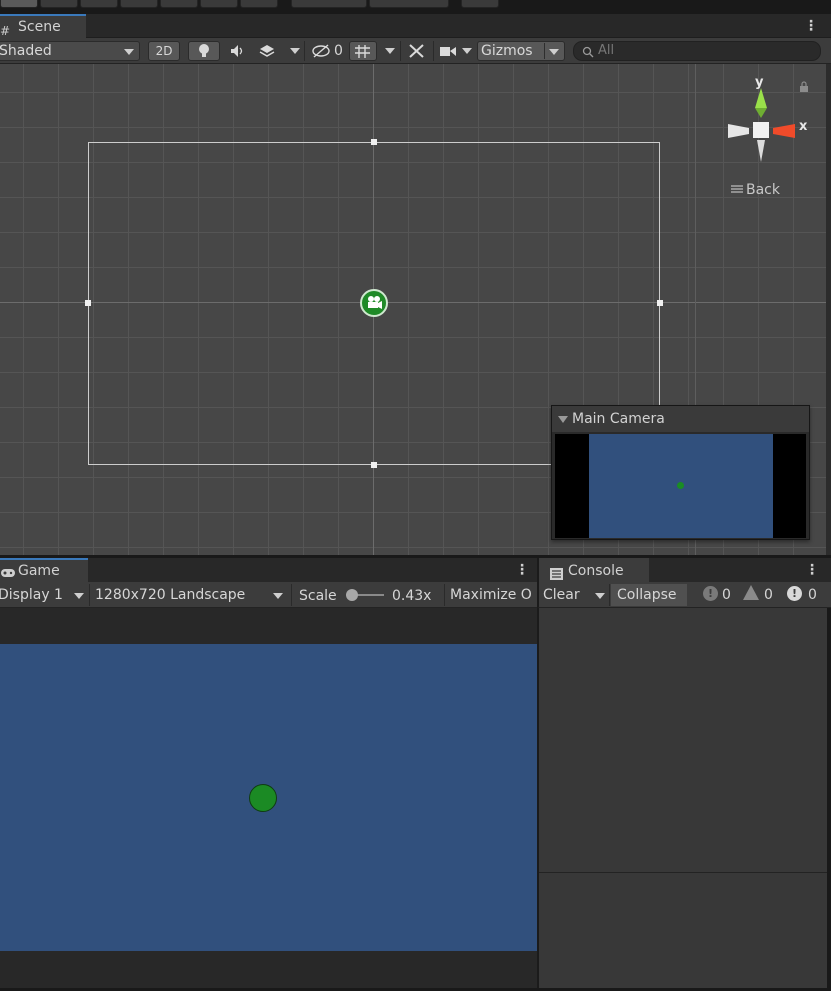 Image resolution: width=831 pixels, height=991 pixels. What do you see at coordinates (88, 303) in the screenshot?
I see `resize-handle-left` at bounding box center [88, 303].